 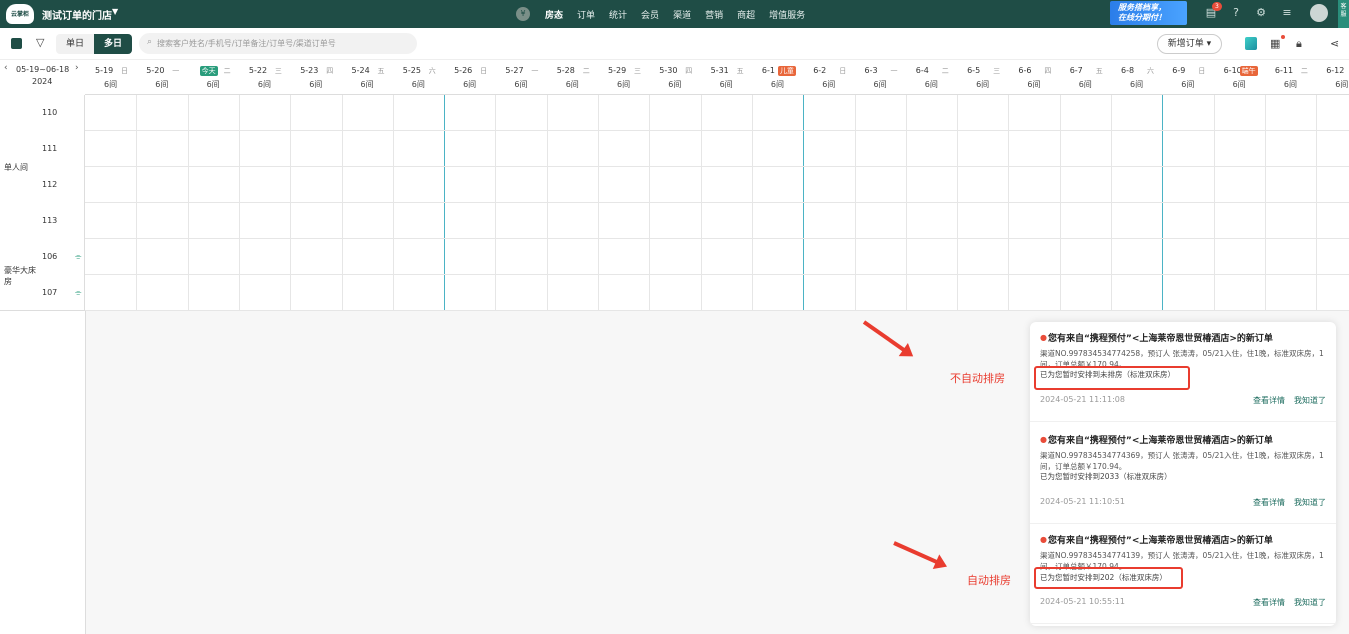 I want to click on app-logo: 云掌柜, so click(x=20, y=14).